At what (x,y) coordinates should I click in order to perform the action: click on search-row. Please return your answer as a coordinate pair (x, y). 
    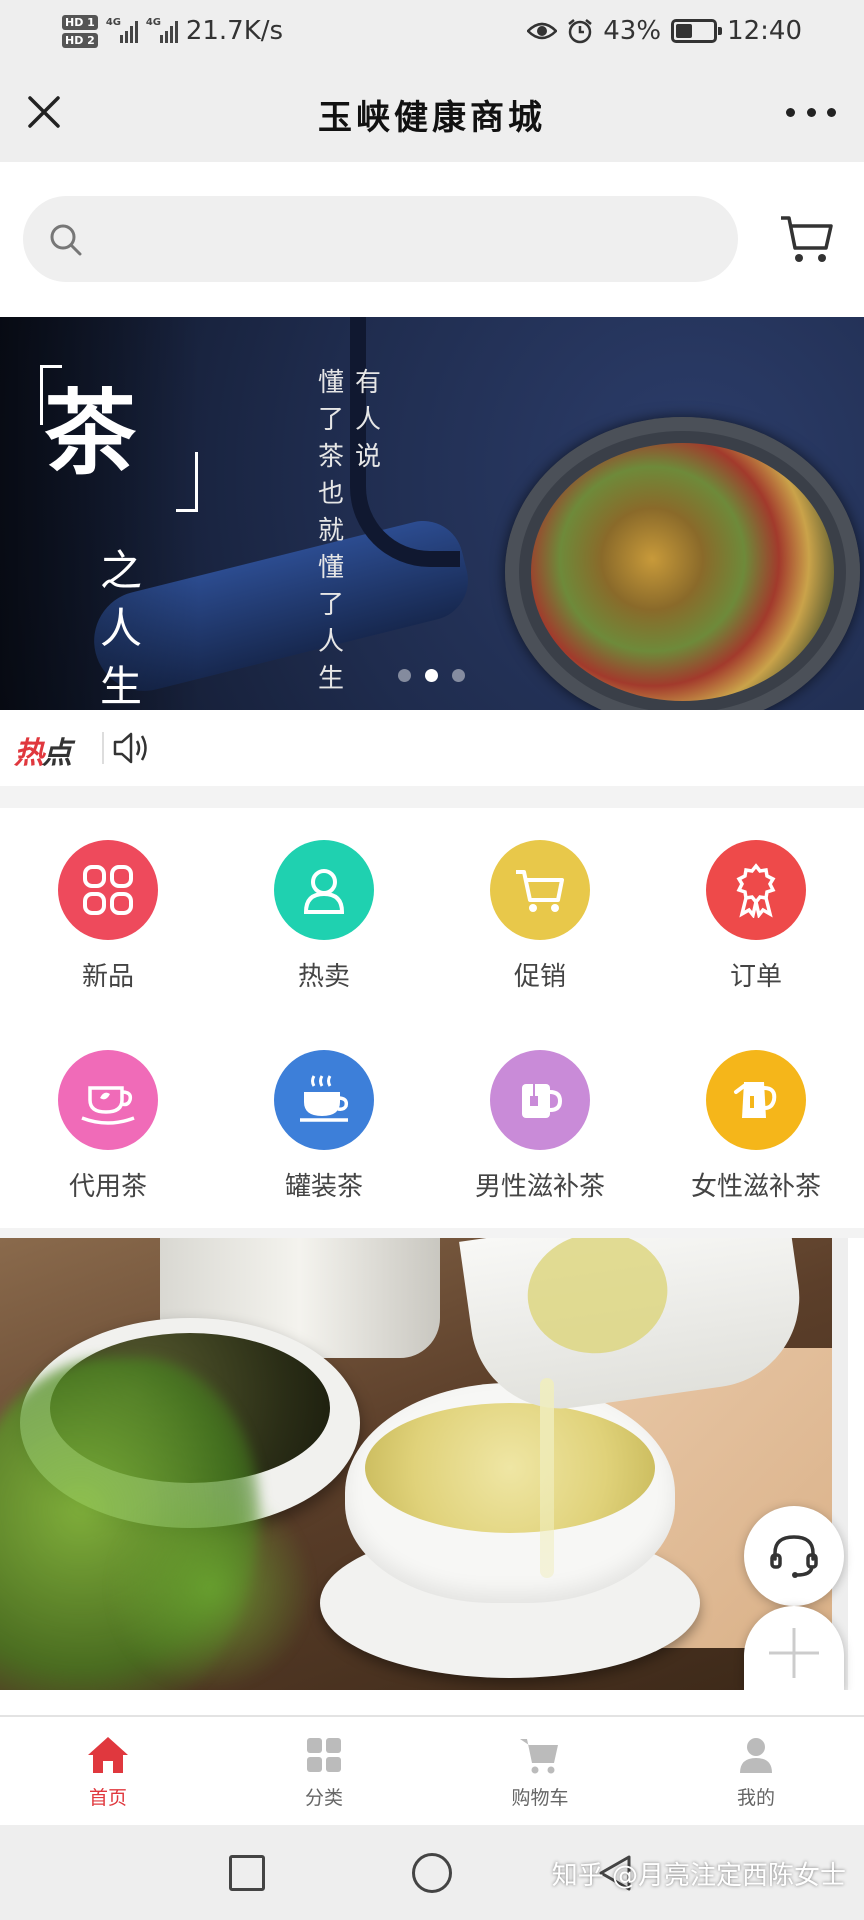
    Looking at the image, I should click on (432, 239).